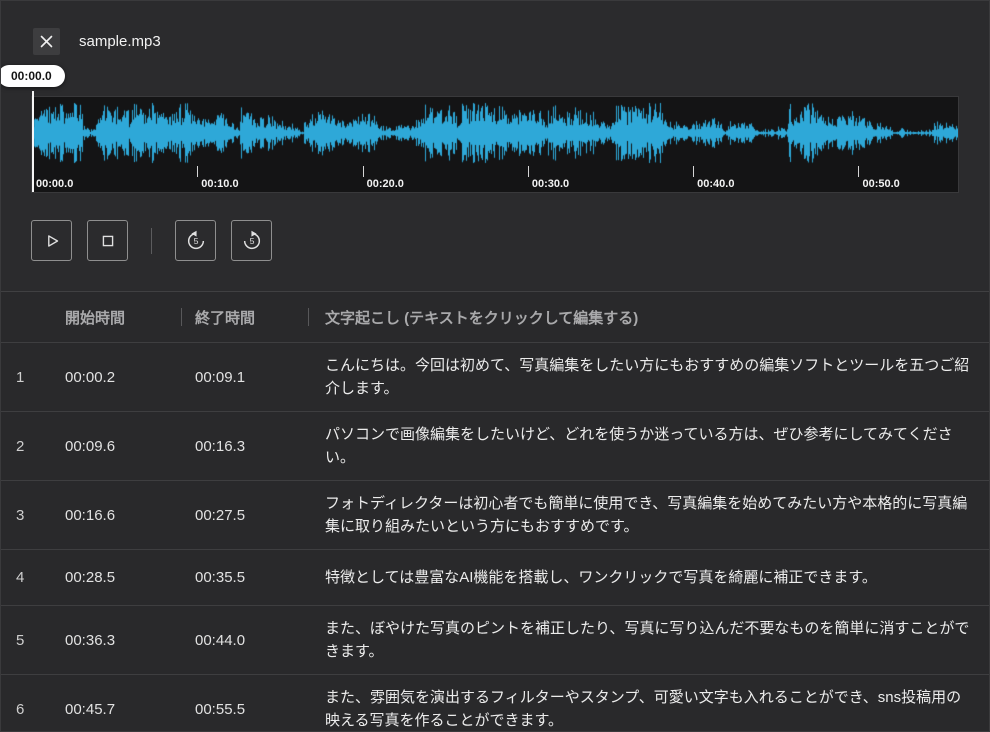  Describe the element at coordinates (20, 577) in the screenshot. I see `row-index: 4` at that location.